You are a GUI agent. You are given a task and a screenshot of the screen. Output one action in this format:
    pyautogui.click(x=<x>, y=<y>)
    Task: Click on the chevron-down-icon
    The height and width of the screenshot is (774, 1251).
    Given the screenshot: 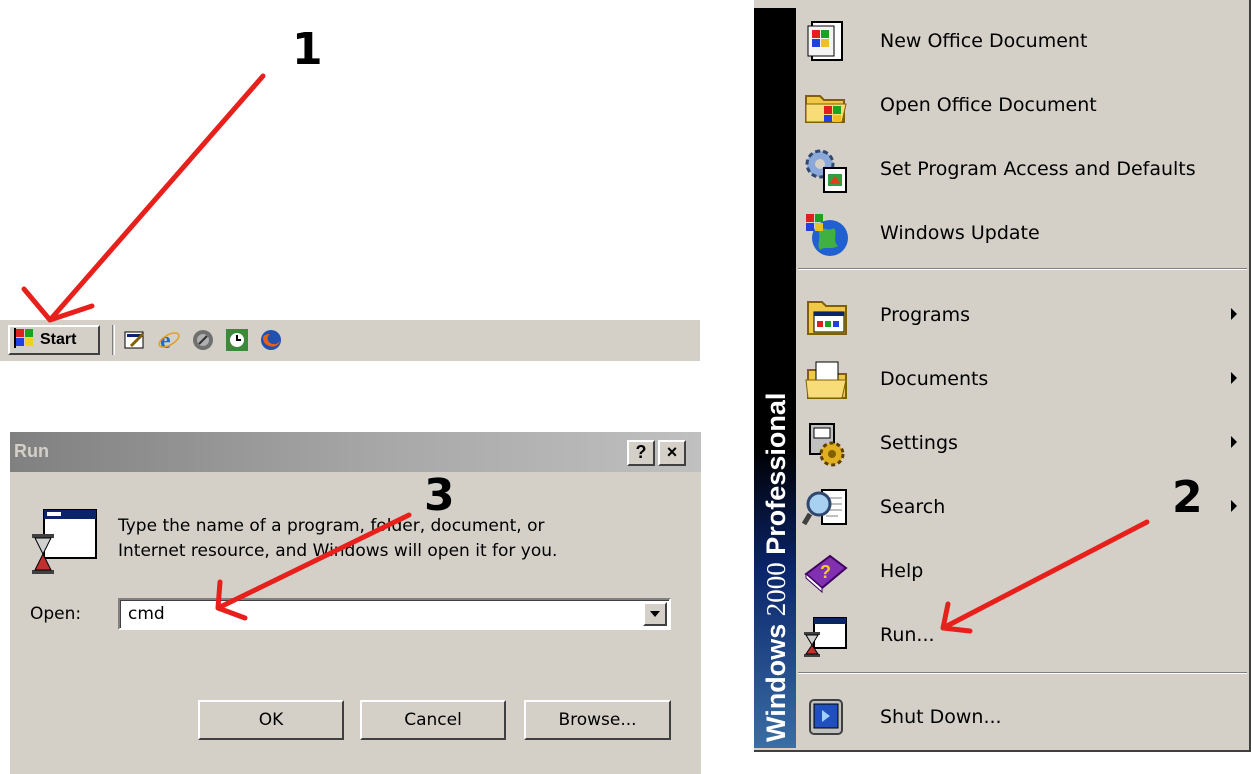 What is the action you would take?
    pyautogui.click(x=655, y=614)
    